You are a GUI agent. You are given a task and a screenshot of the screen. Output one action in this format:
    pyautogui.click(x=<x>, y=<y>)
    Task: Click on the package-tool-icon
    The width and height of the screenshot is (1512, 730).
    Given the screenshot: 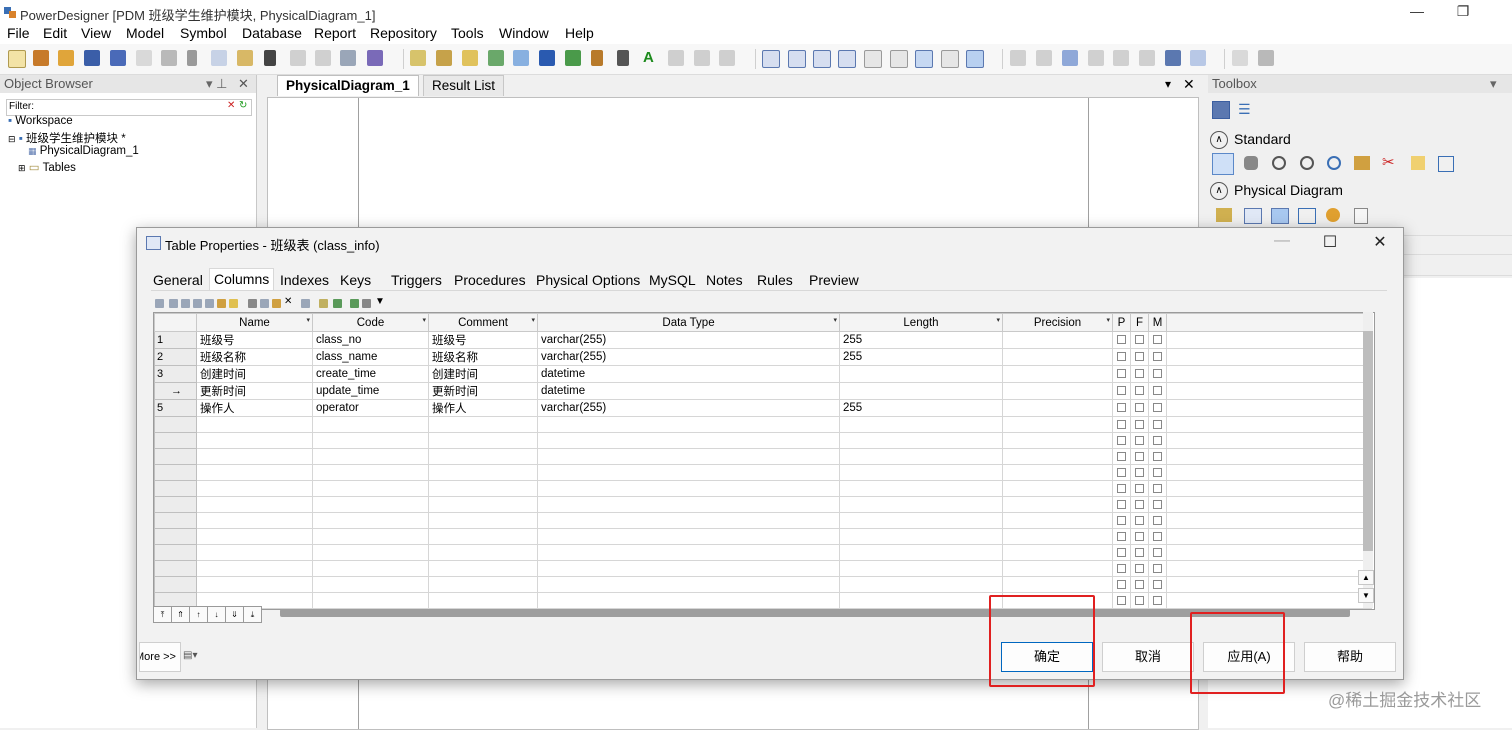 What is the action you would take?
    pyautogui.click(x=1224, y=215)
    